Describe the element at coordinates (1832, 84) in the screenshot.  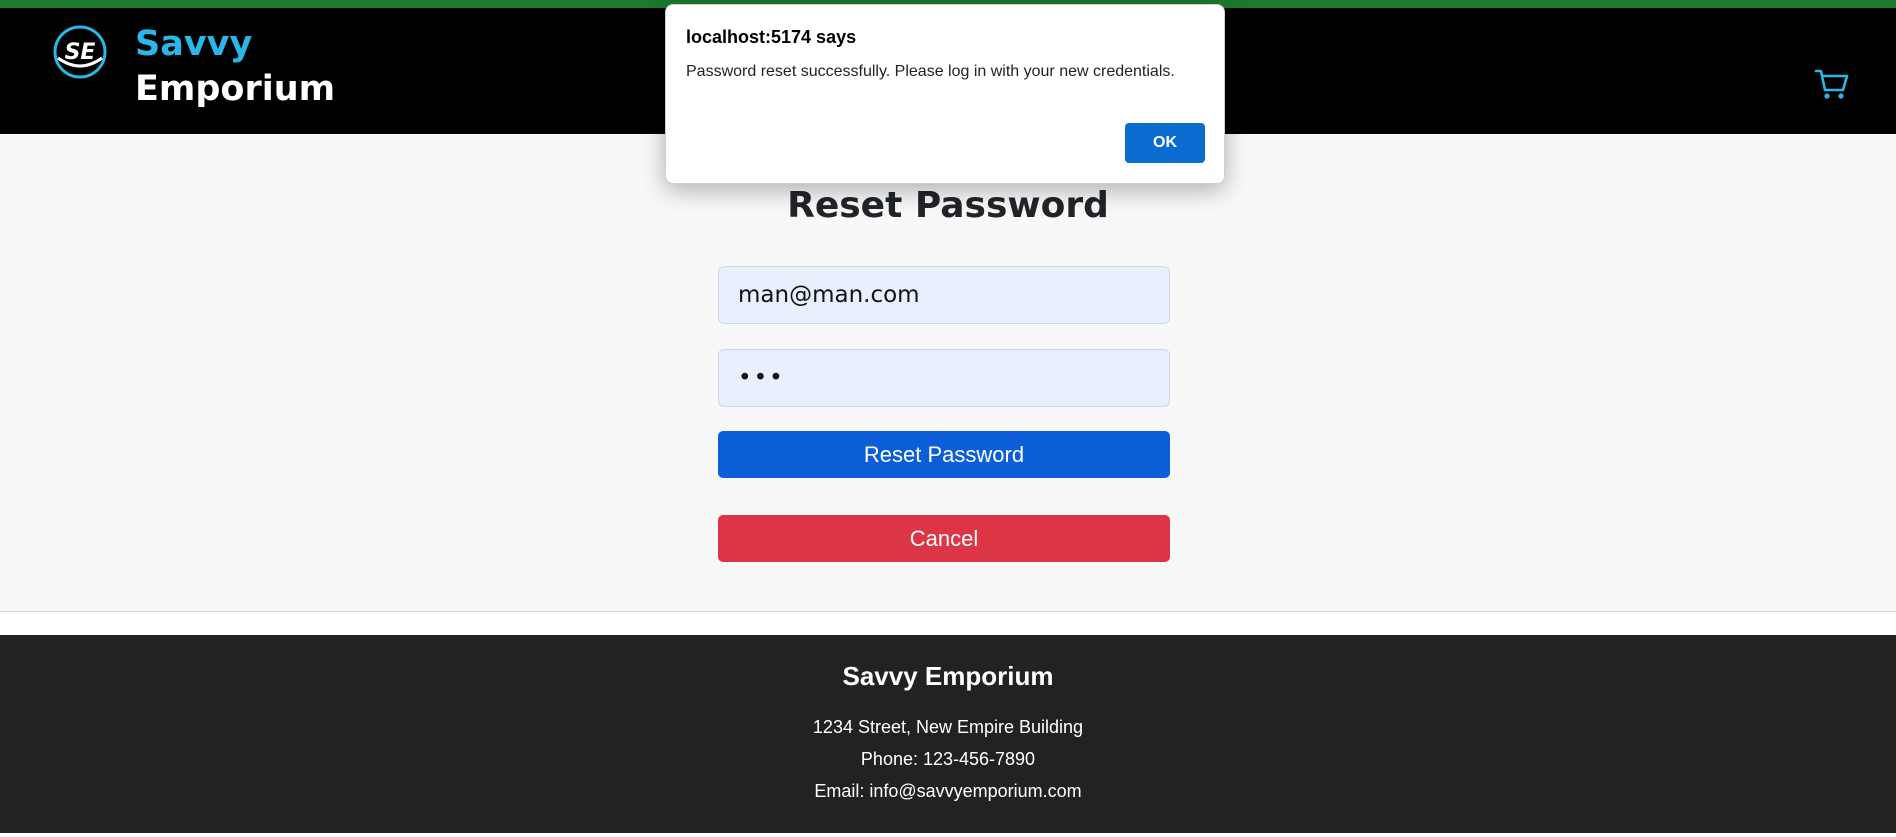
I see `shopping-cart-icon` at that location.